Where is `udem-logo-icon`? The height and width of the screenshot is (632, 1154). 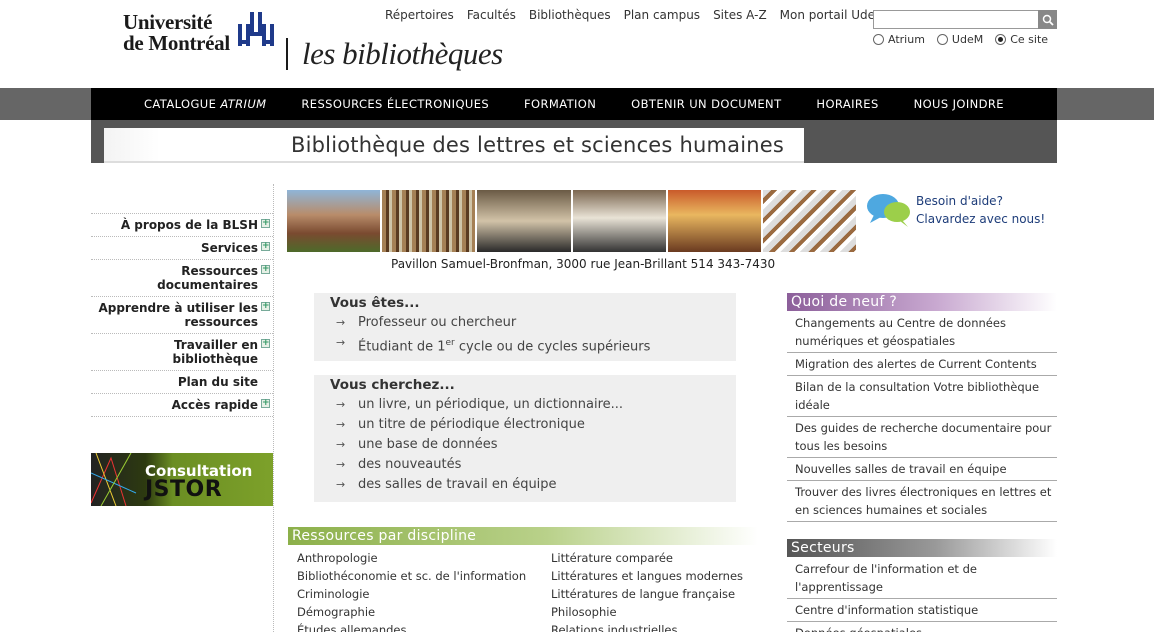 udem-logo-icon is located at coordinates (256, 29).